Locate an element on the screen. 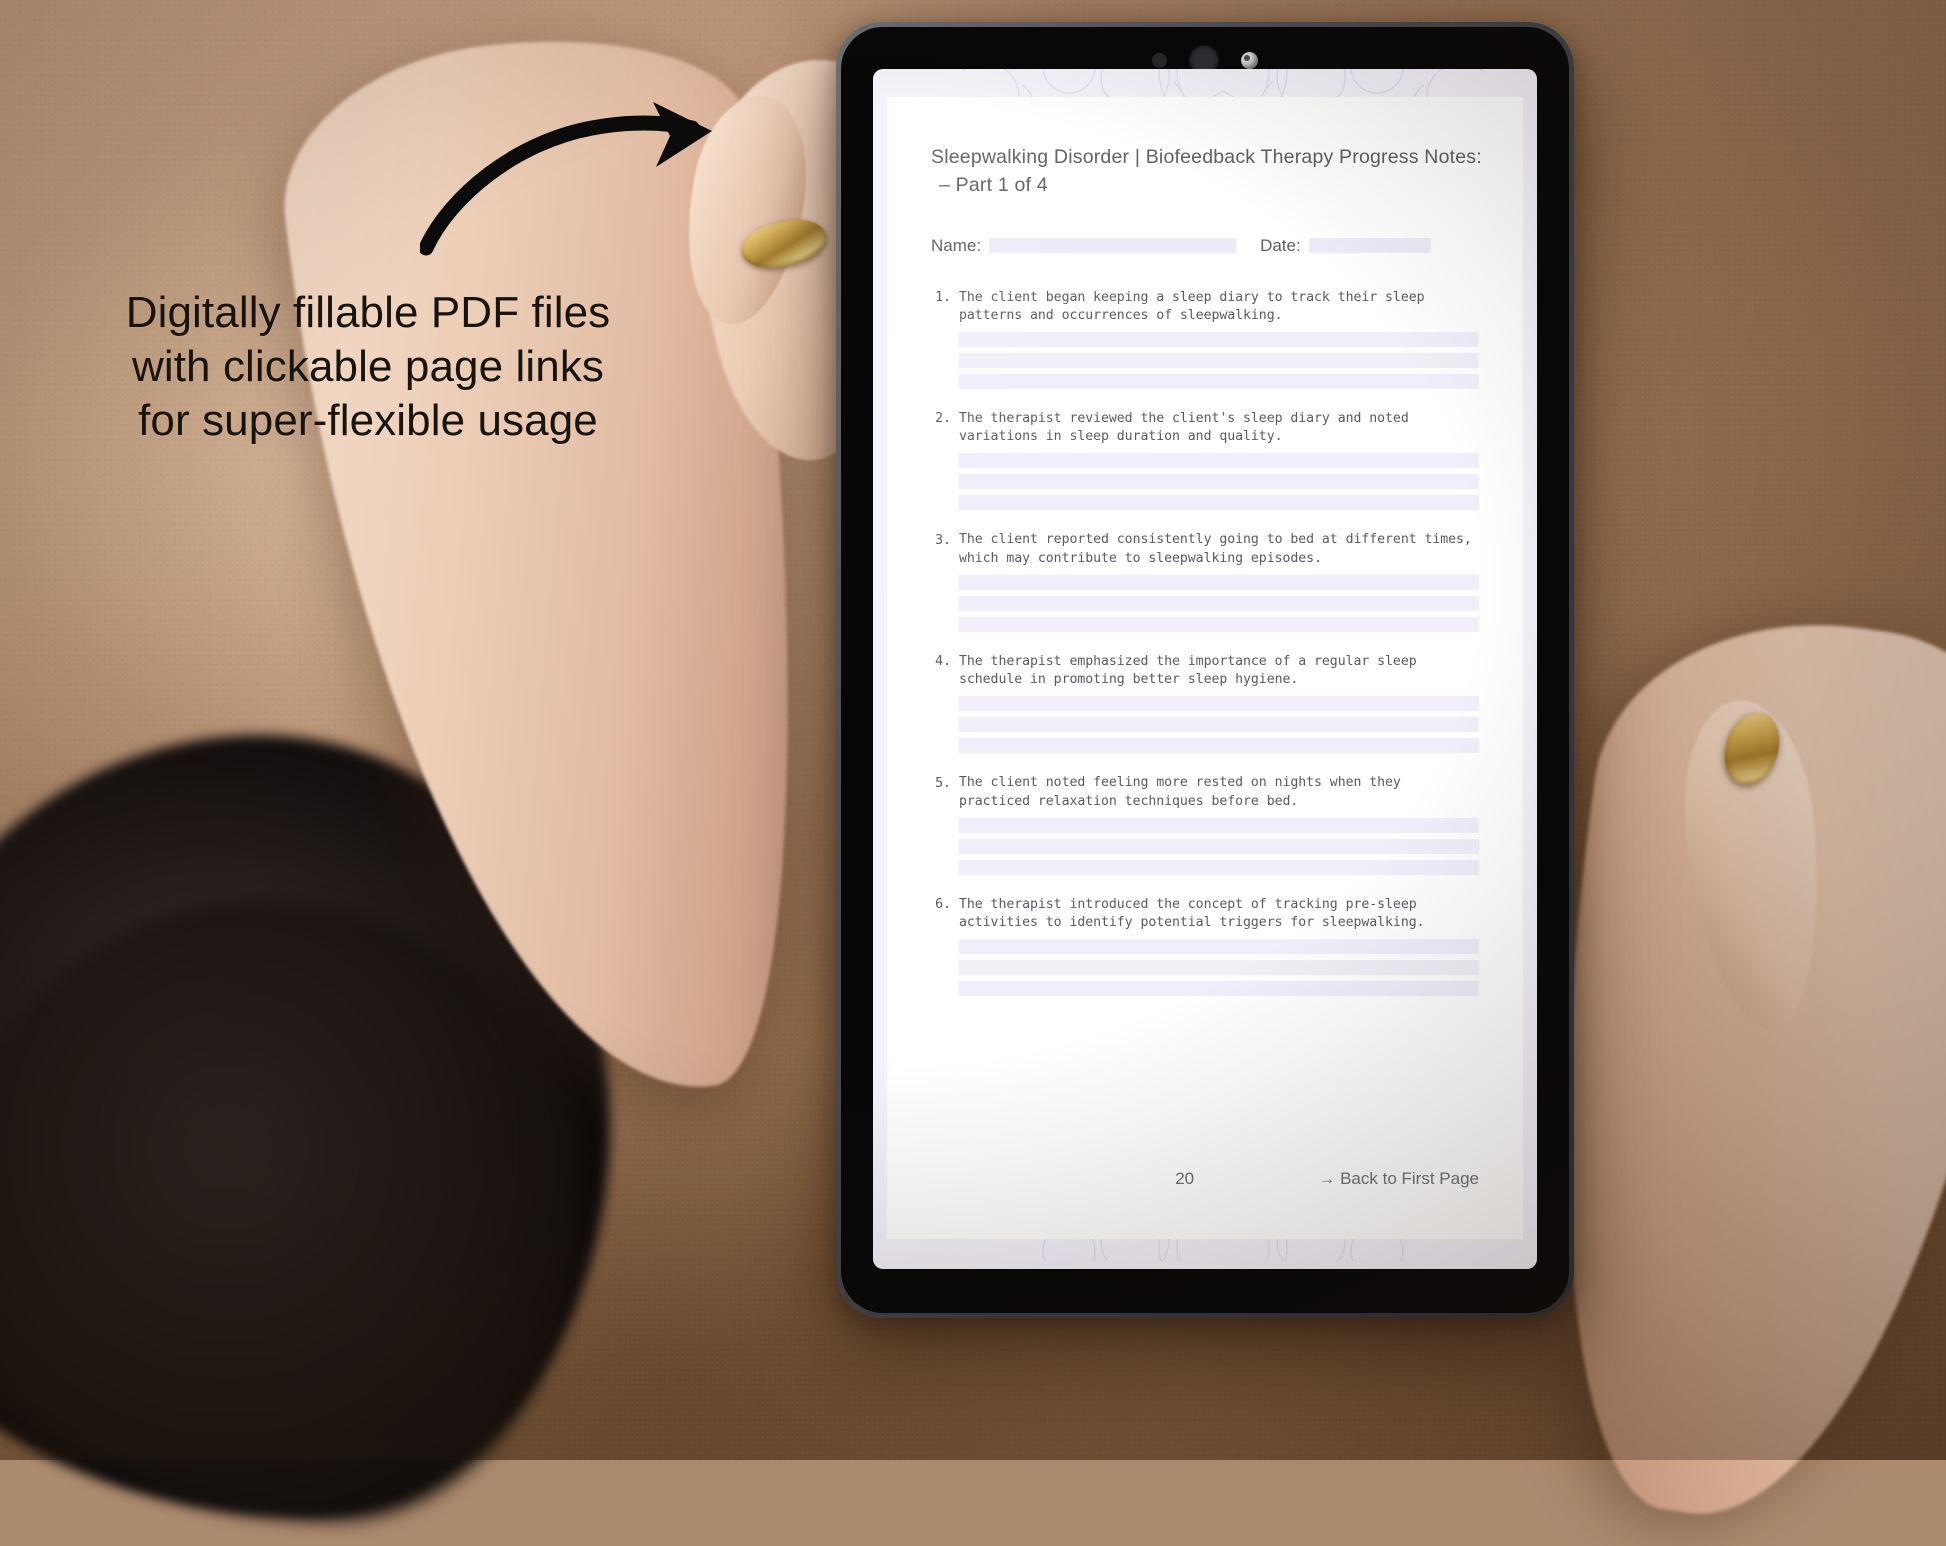 The image size is (1946, 1546). date-input is located at coordinates (1369, 246).